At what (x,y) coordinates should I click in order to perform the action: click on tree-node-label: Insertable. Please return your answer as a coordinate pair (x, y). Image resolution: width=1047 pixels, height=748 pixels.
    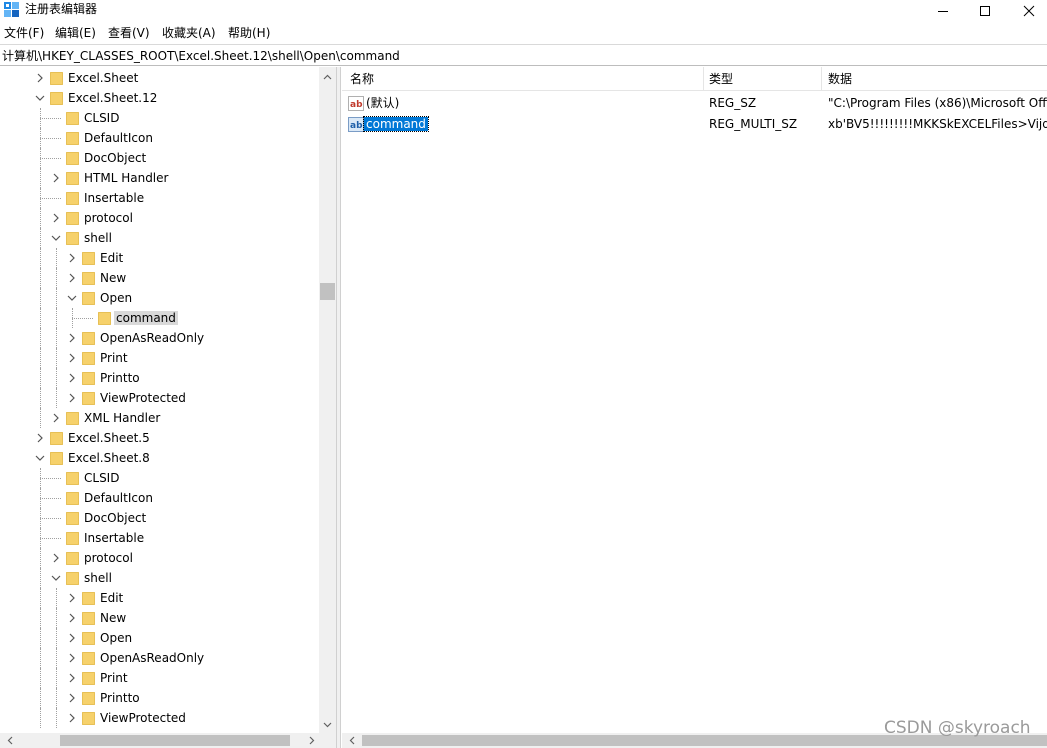
    Looking at the image, I should click on (114, 538).